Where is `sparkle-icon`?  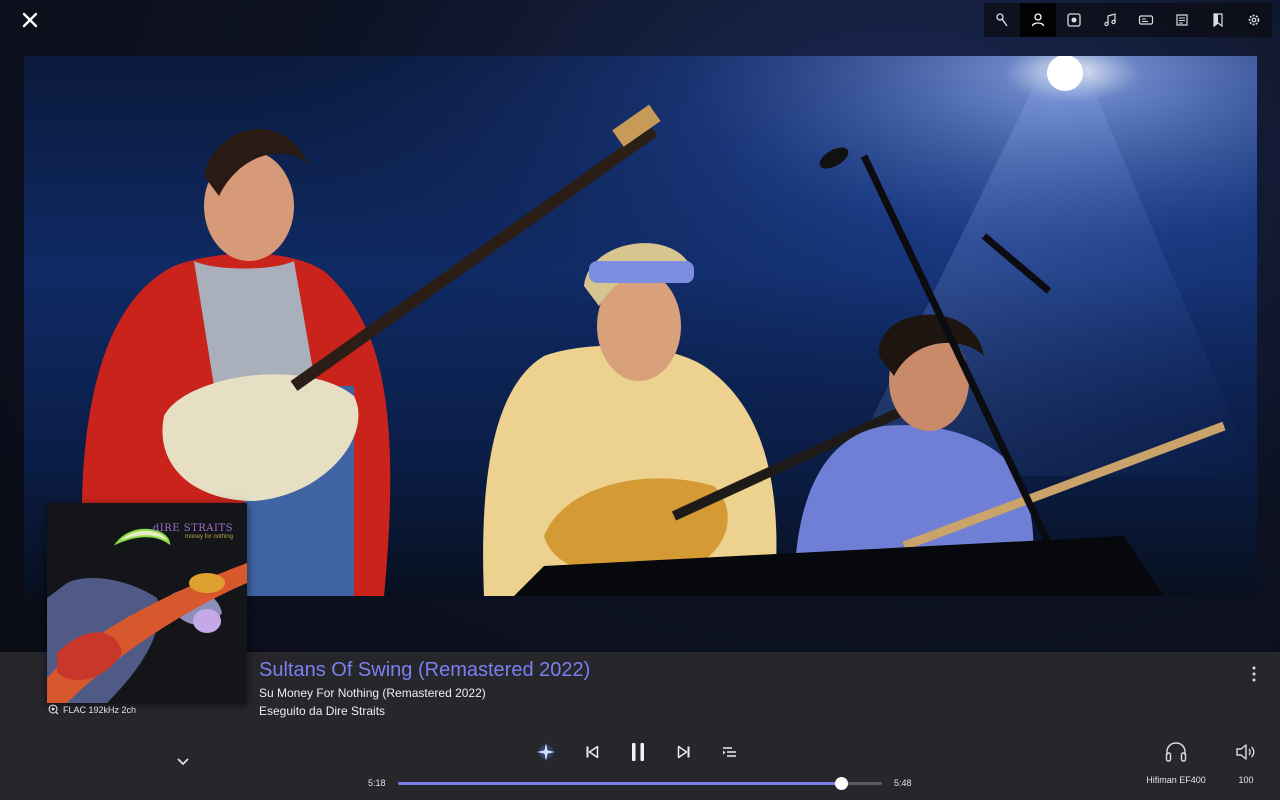 sparkle-icon is located at coordinates (546, 752).